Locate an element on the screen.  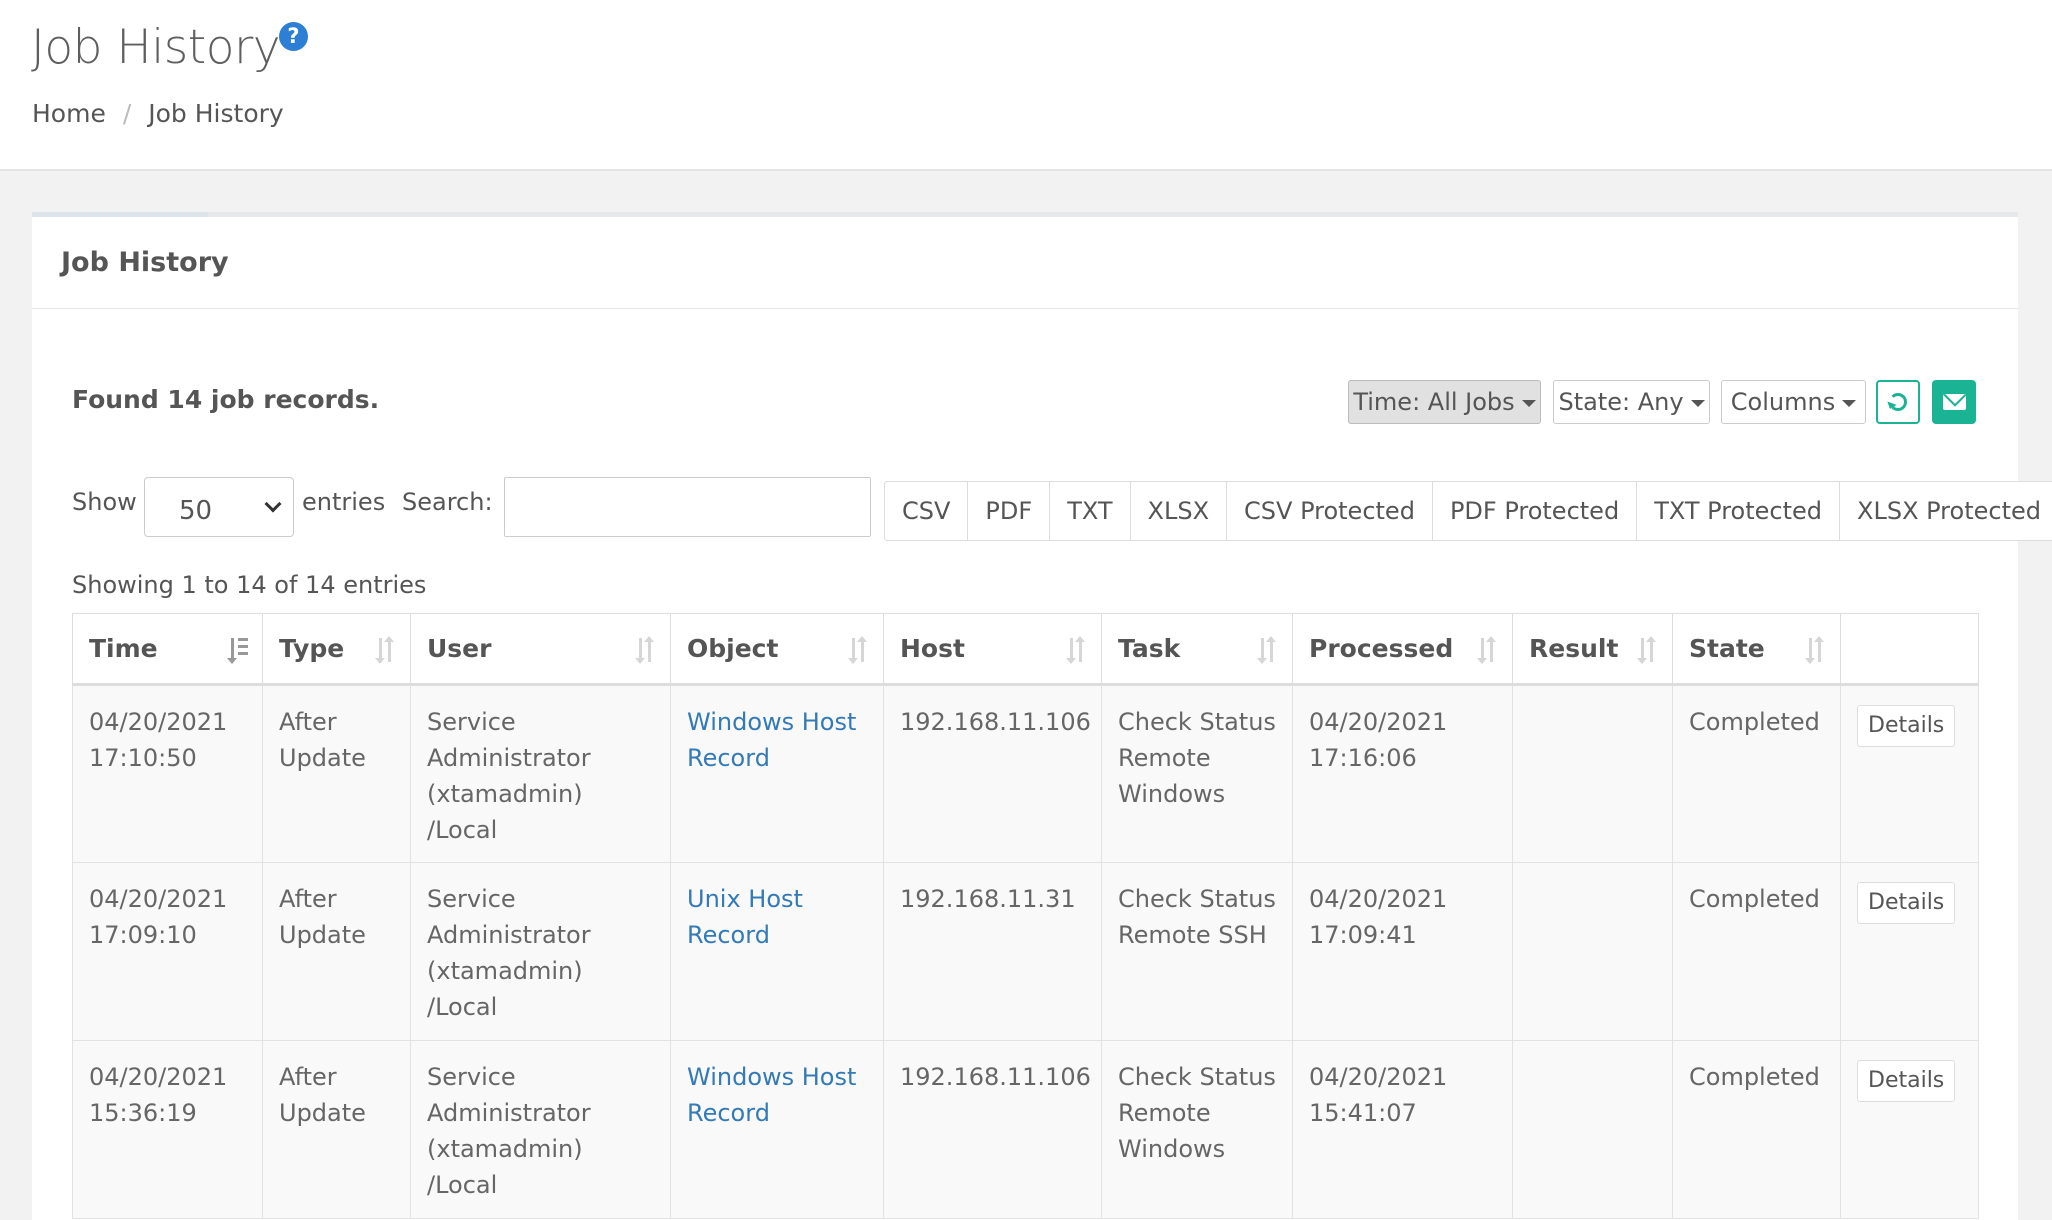
breadcrumb-current: Job History is located at coordinates (216, 113).